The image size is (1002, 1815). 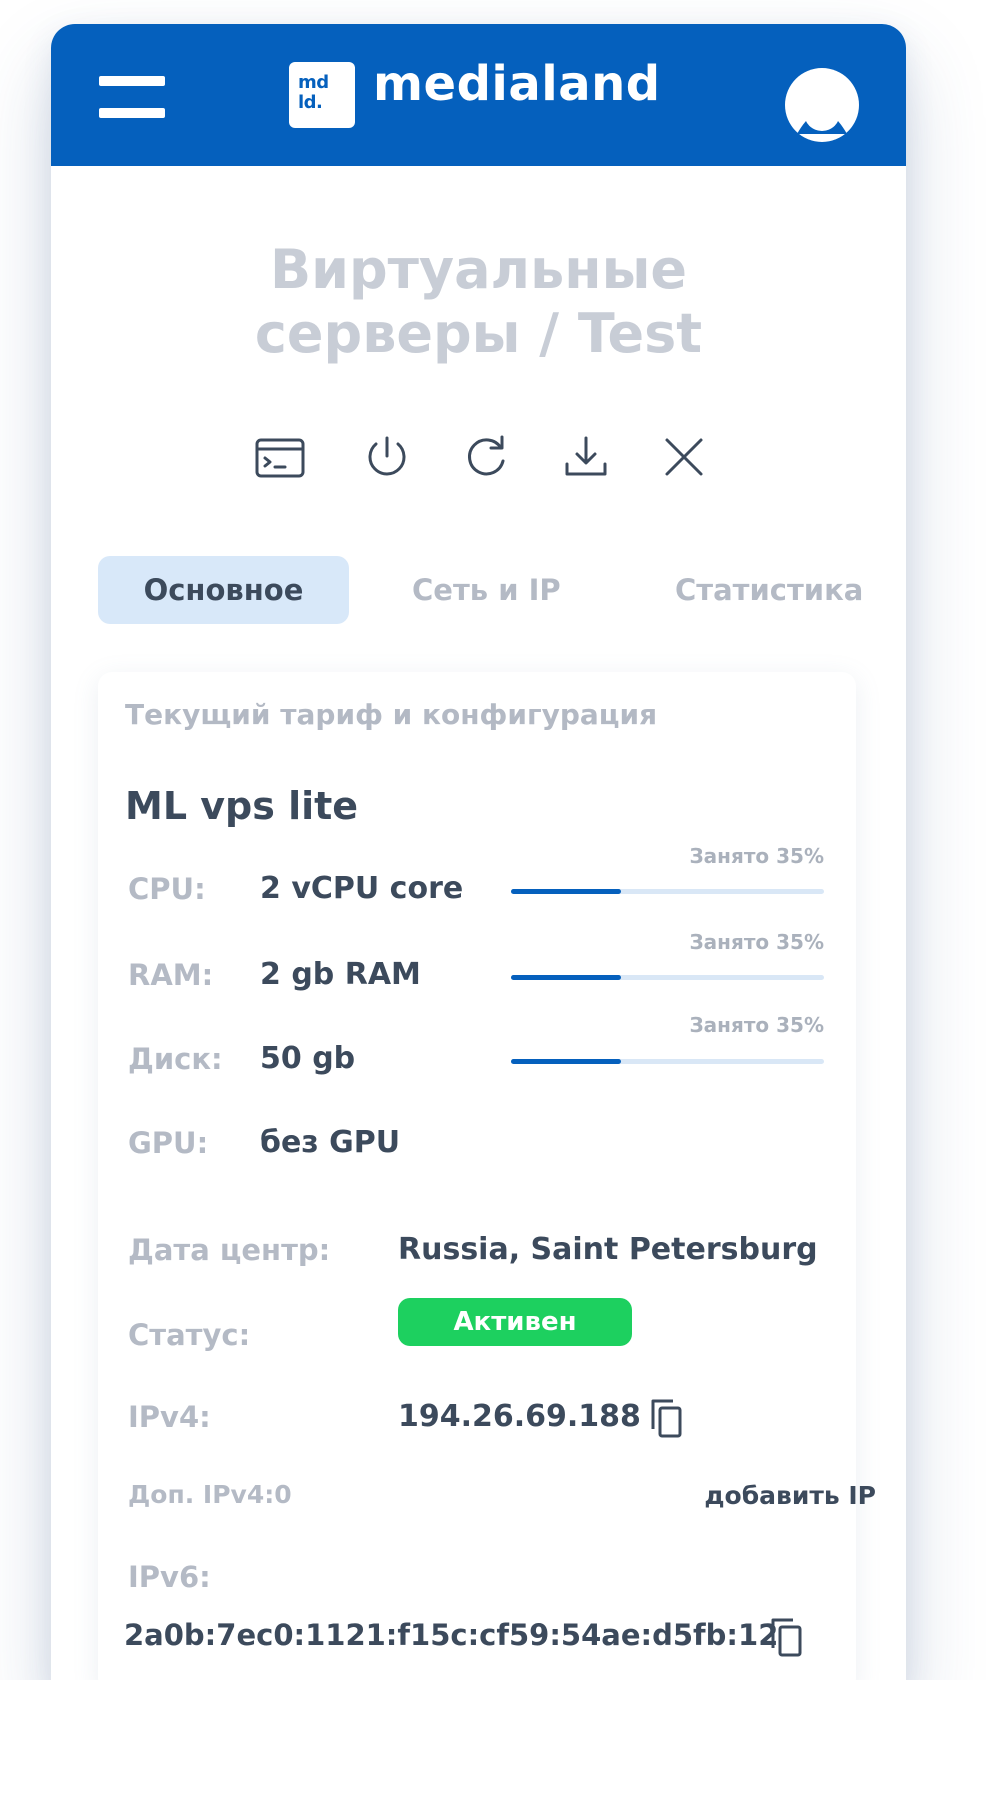 What do you see at coordinates (666, 1418) in the screenshot?
I see `copy-ipv4-icon` at bounding box center [666, 1418].